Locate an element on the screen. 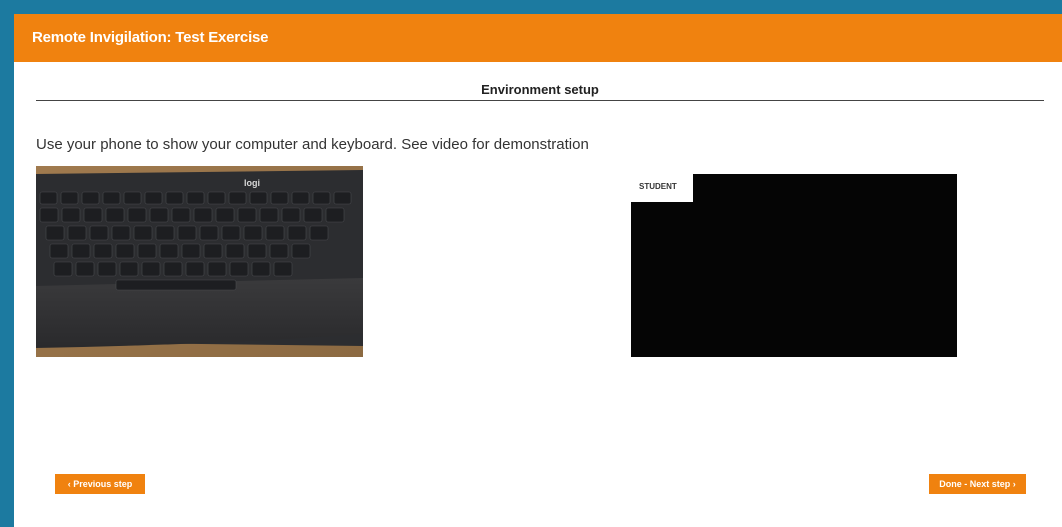 This screenshot has width=1062, height=527. chevron-left-icon: ‹ is located at coordinates (69, 484).